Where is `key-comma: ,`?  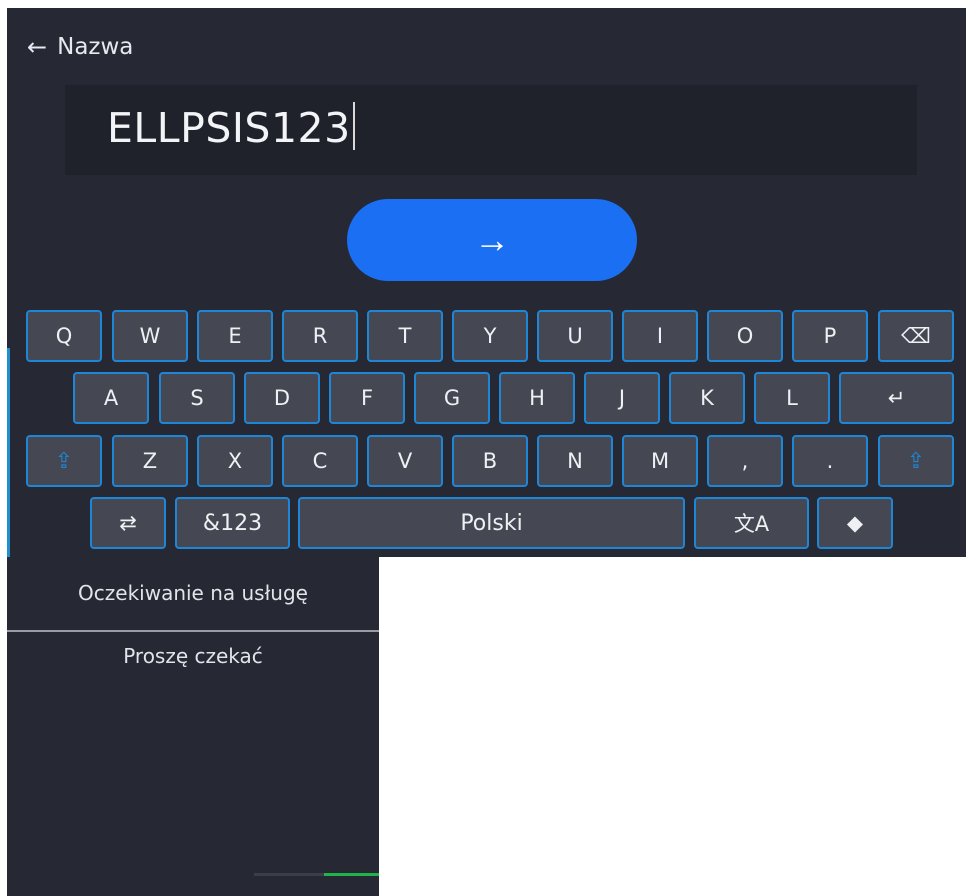
key-comma: , is located at coordinates (745, 461).